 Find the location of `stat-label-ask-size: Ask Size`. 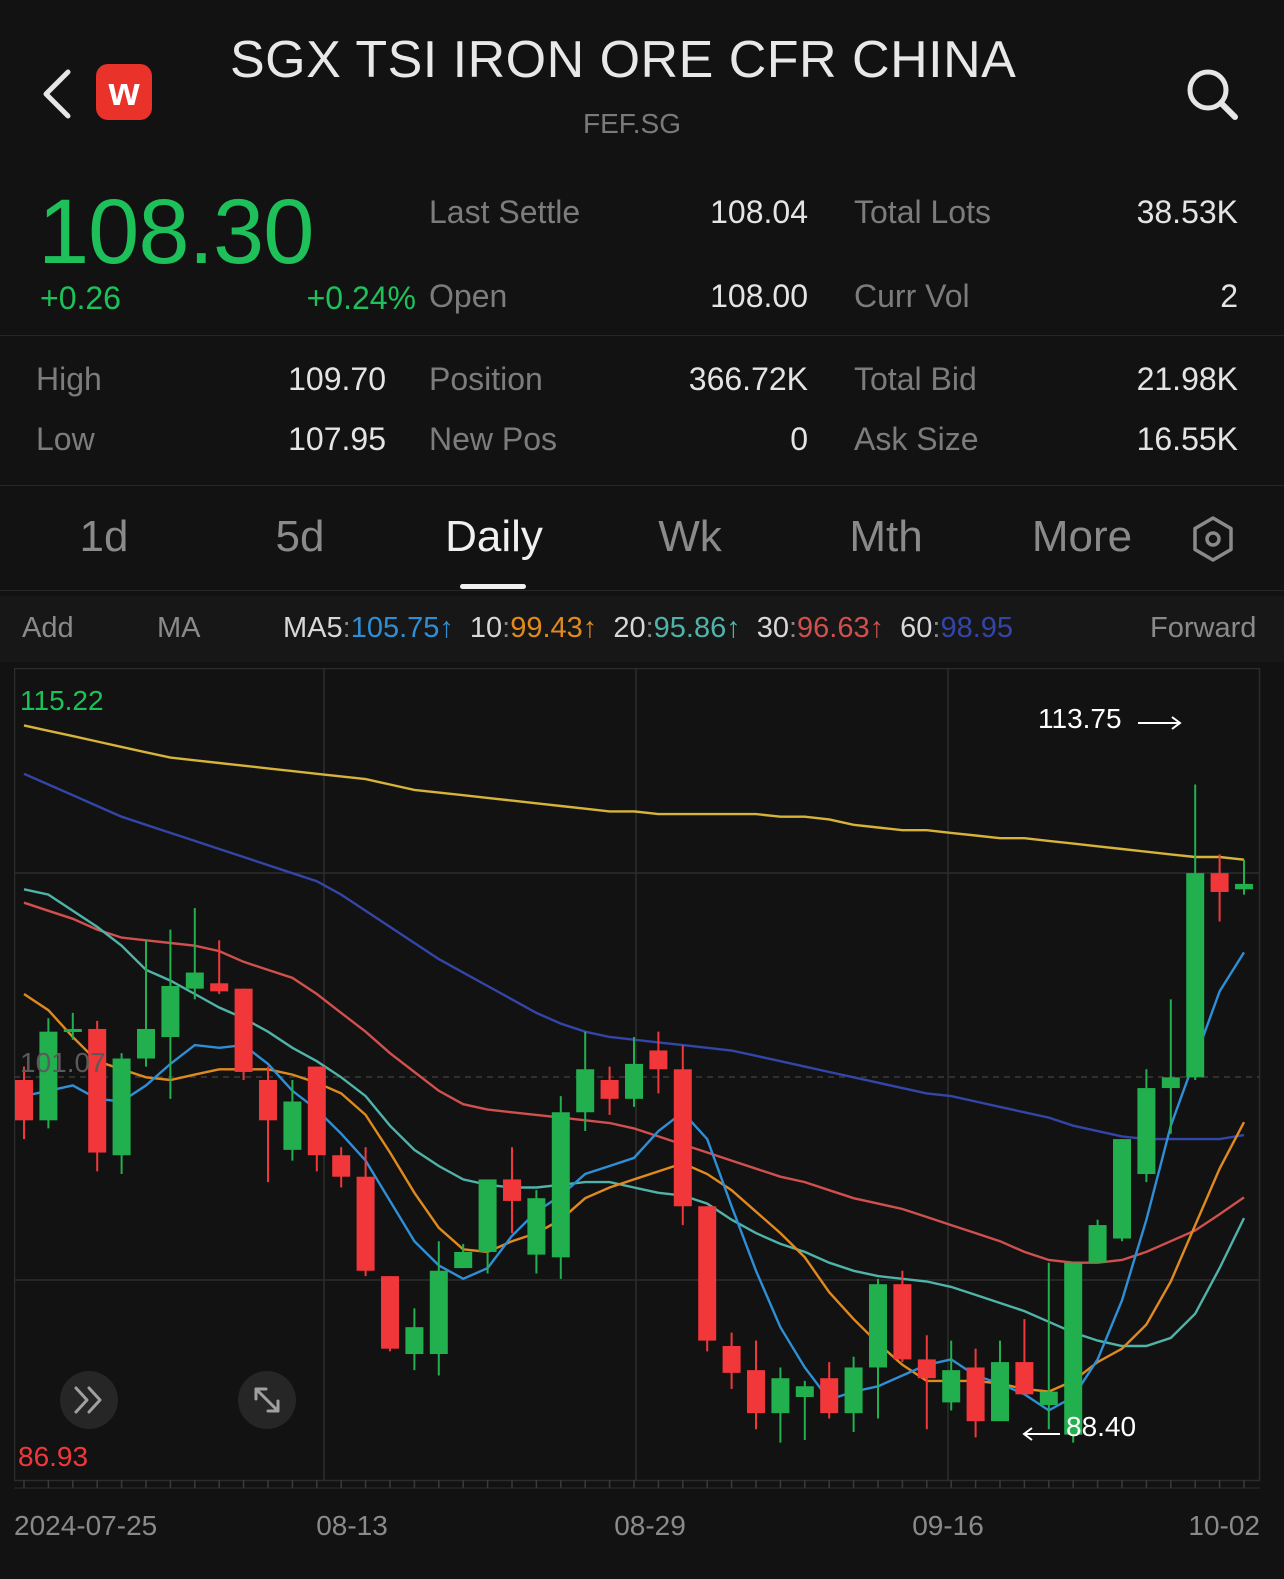

stat-label-ask-size: Ask Size is located at coordinates (916, 439).